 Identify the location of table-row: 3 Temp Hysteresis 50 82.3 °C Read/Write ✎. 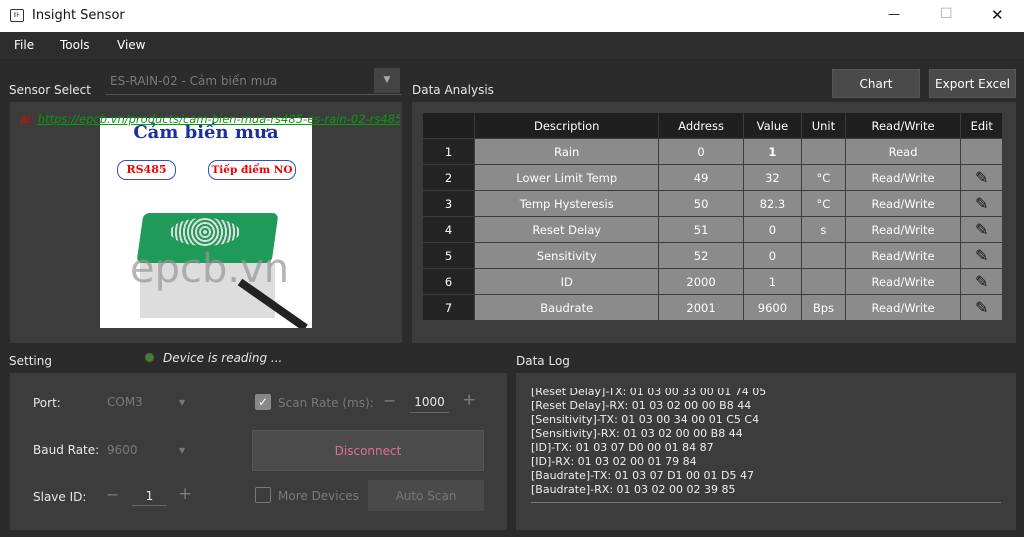
(712, 203).